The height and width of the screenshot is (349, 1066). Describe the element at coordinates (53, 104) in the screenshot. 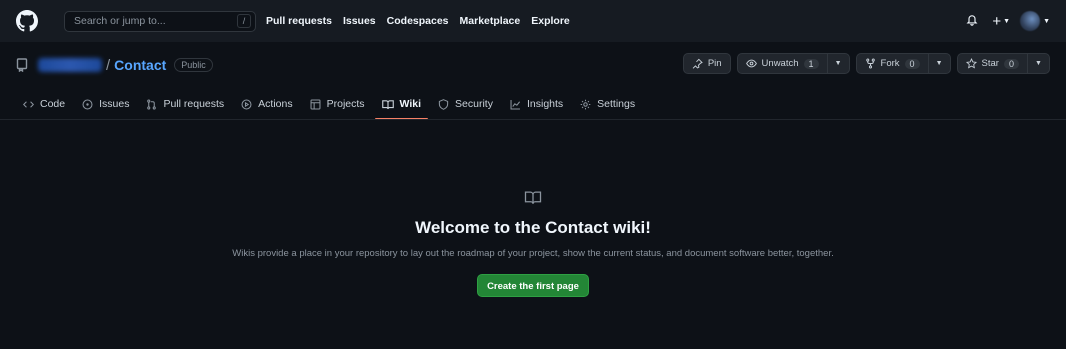

I see `tab-label: Code` at that location.